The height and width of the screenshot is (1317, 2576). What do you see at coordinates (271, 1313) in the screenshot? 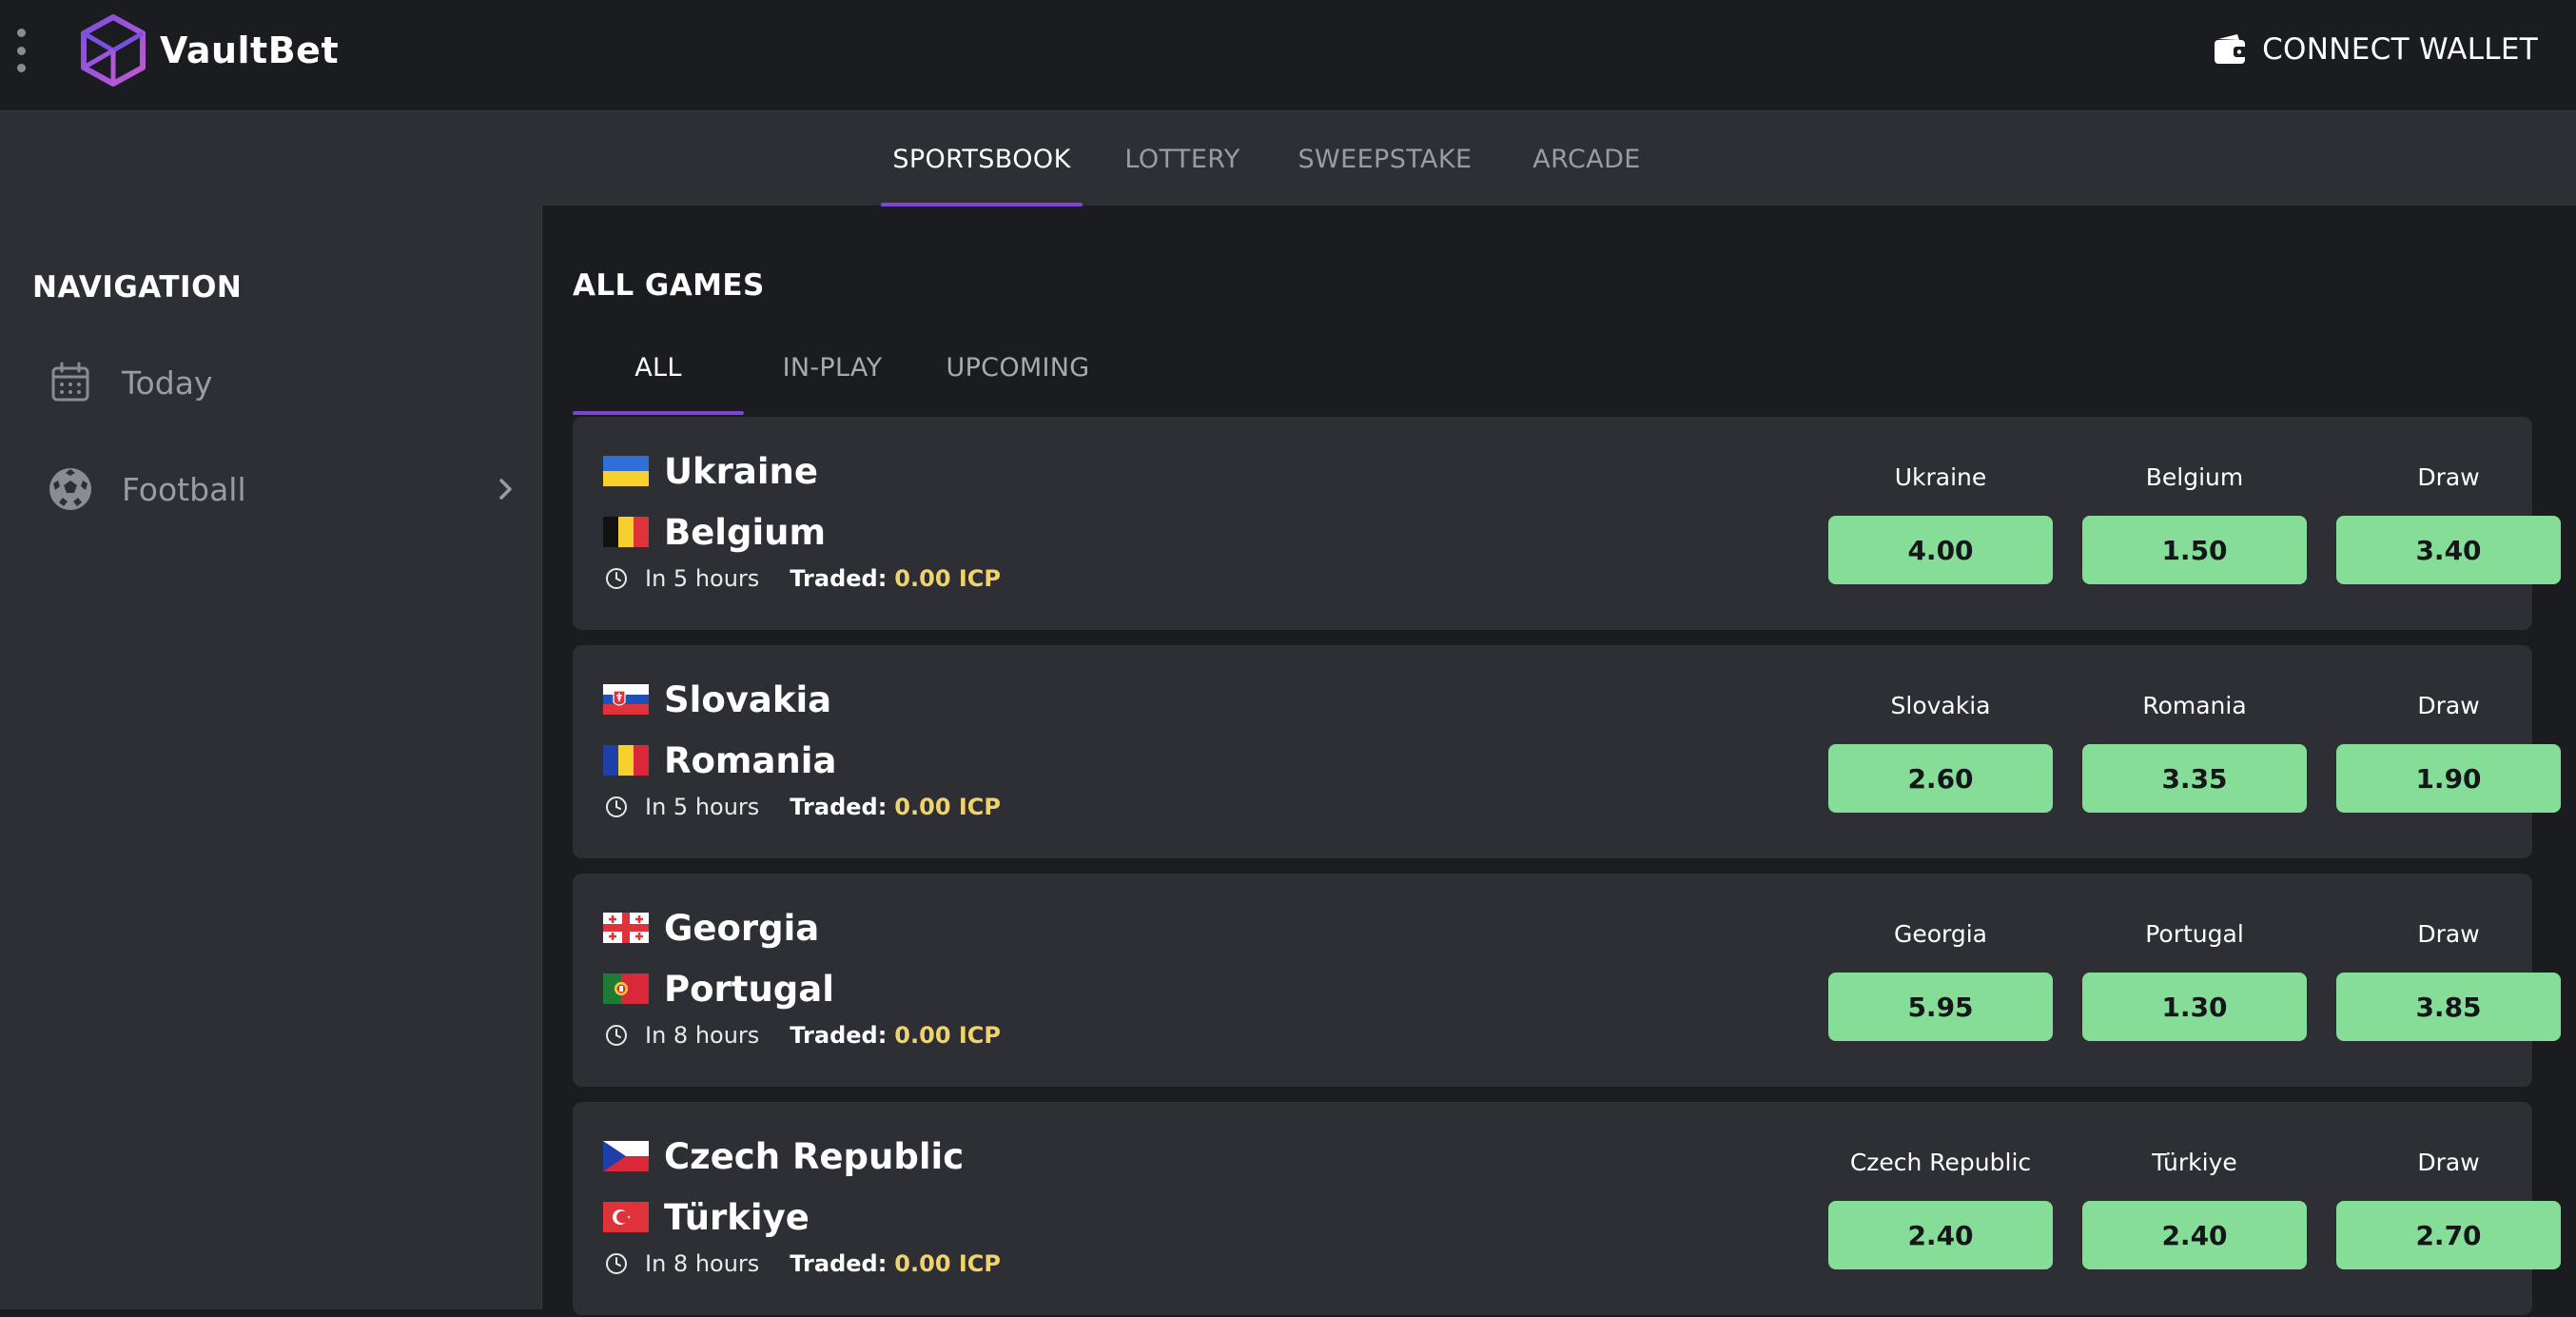
I see `sidebar-footer-strip` at bounding box center [271, 1313].